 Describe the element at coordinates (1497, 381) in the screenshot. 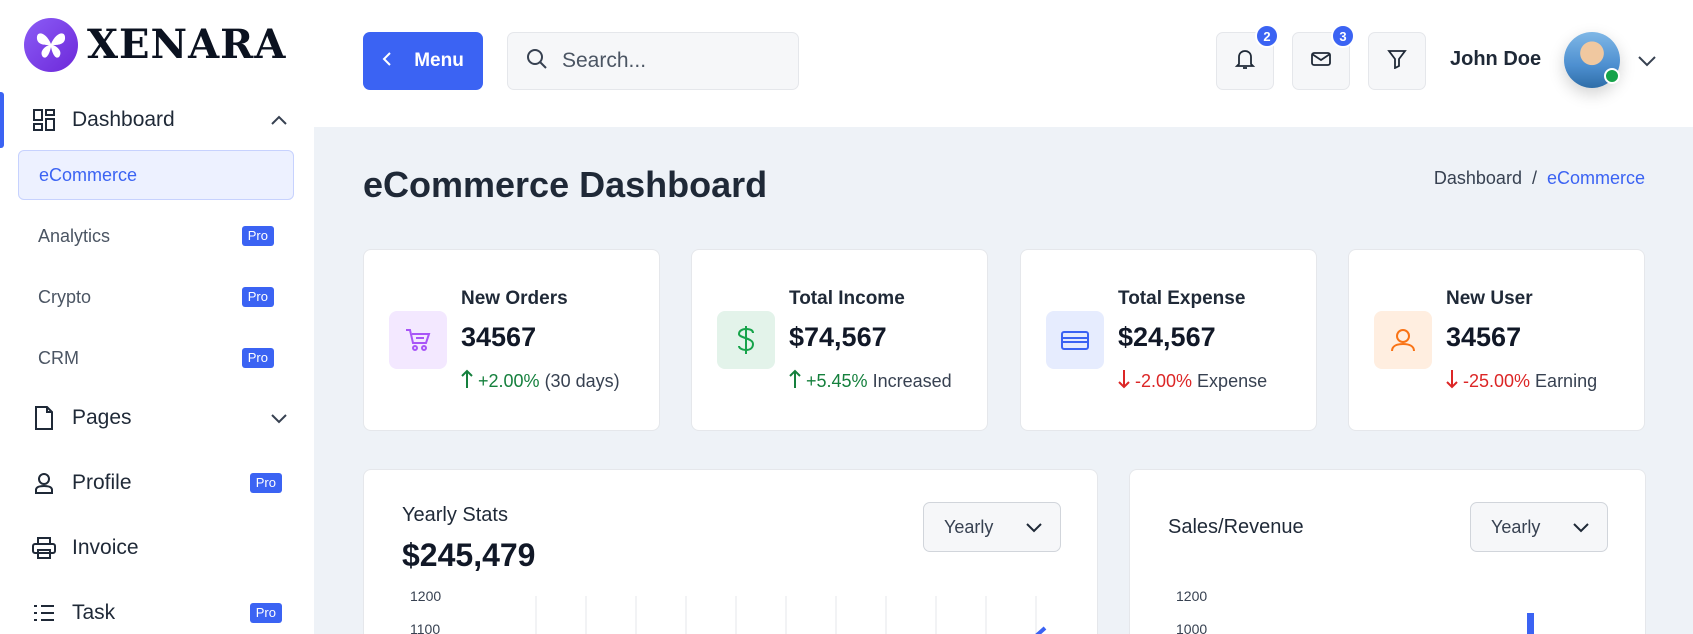

I see `stat-delta-value: -25.00%` at that location.